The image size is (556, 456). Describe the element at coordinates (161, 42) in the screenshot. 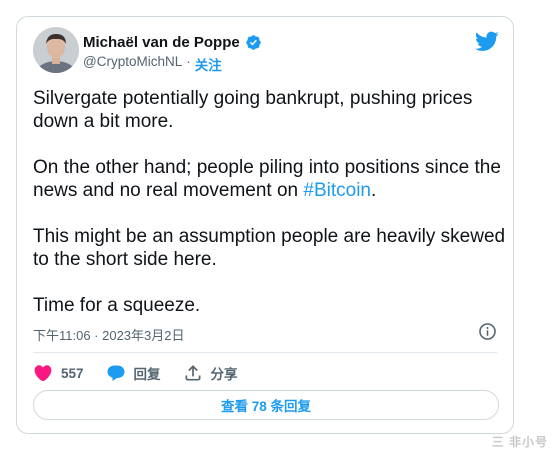

I see `author-name: Michaël van de Poppe` at that location.